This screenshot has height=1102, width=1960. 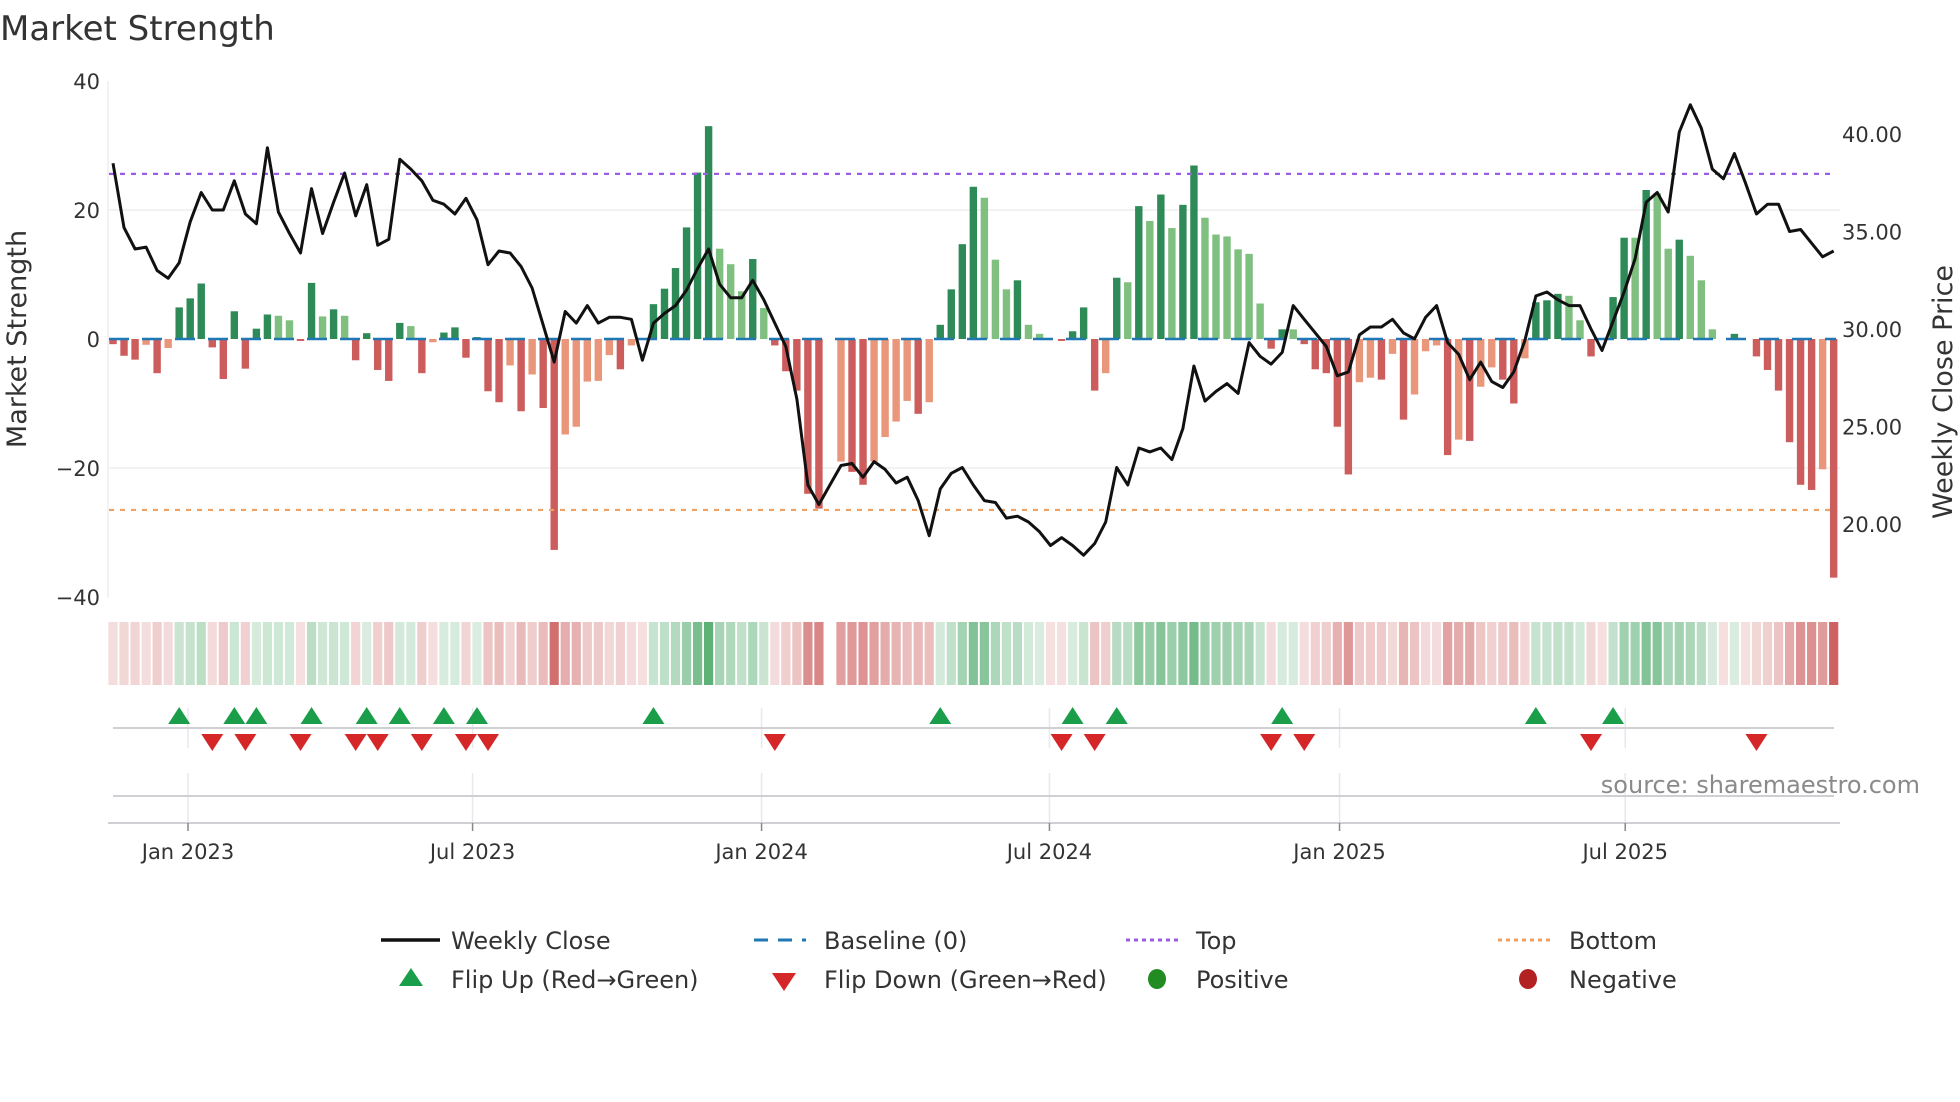 I want to click on x-tick-label: Jul 2025, so click(x=1623, y=852).